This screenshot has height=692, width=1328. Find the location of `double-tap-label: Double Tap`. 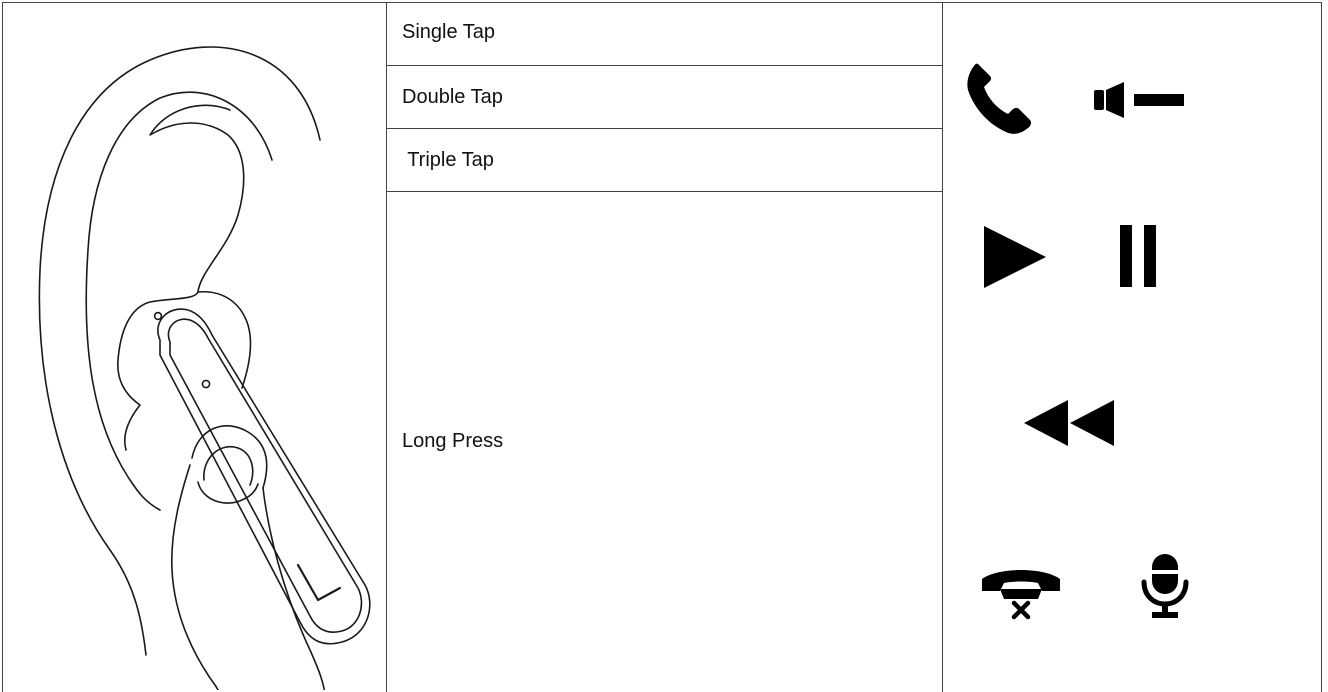

double-tap-label: Double Tap is located at coordinates (452, 97).